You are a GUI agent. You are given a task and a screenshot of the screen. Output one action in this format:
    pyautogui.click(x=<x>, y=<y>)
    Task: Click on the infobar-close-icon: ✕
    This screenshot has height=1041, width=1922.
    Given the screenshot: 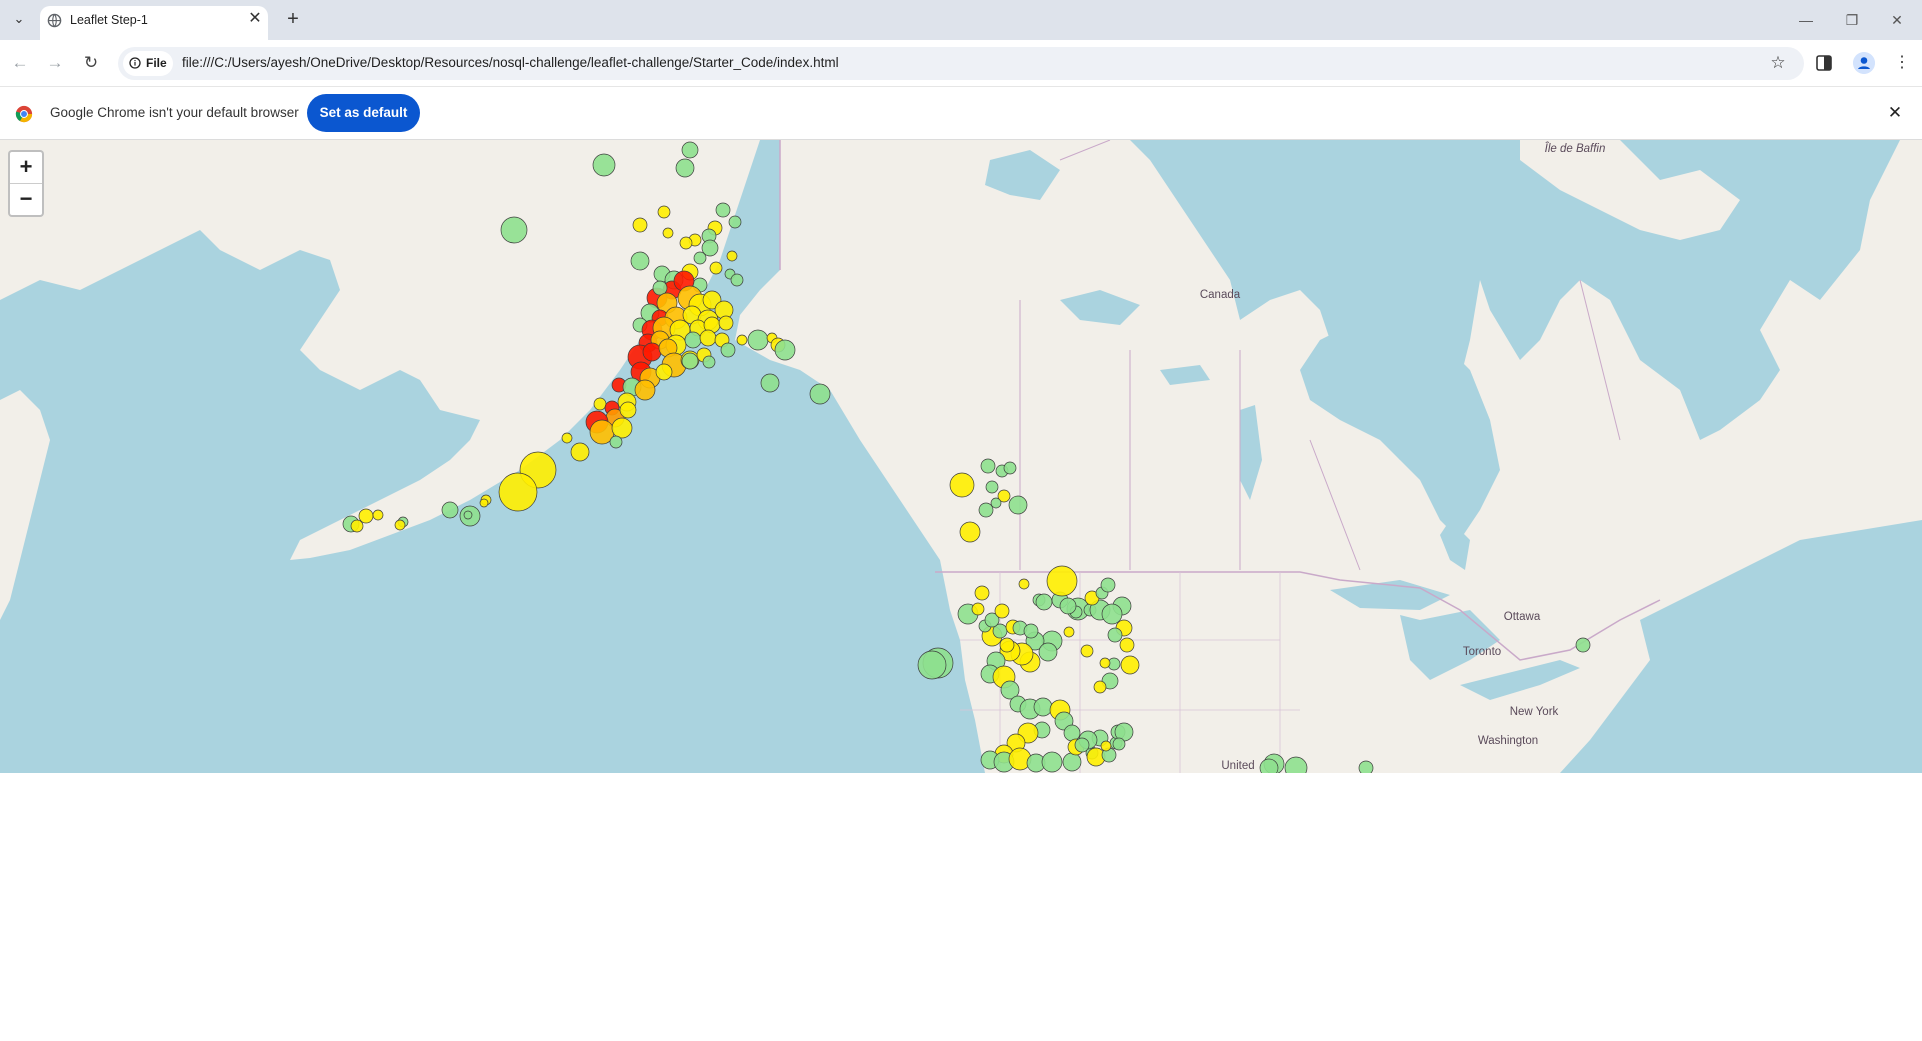 What is the action you would take?
    pyautogui.click(x=1895, y=113)
    